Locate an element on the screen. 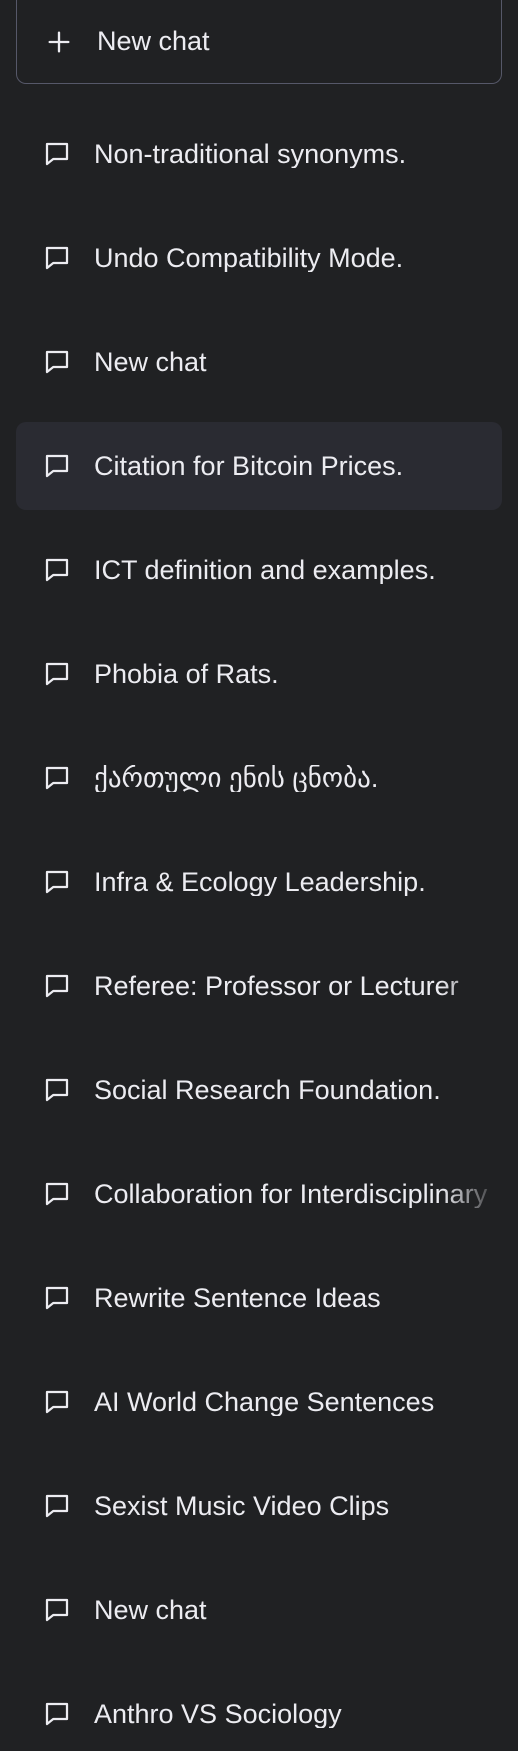 This screenshot has height=1751, width=518. conversation-item: Anthro VS Sociology is located at coordinates (259, 1710).